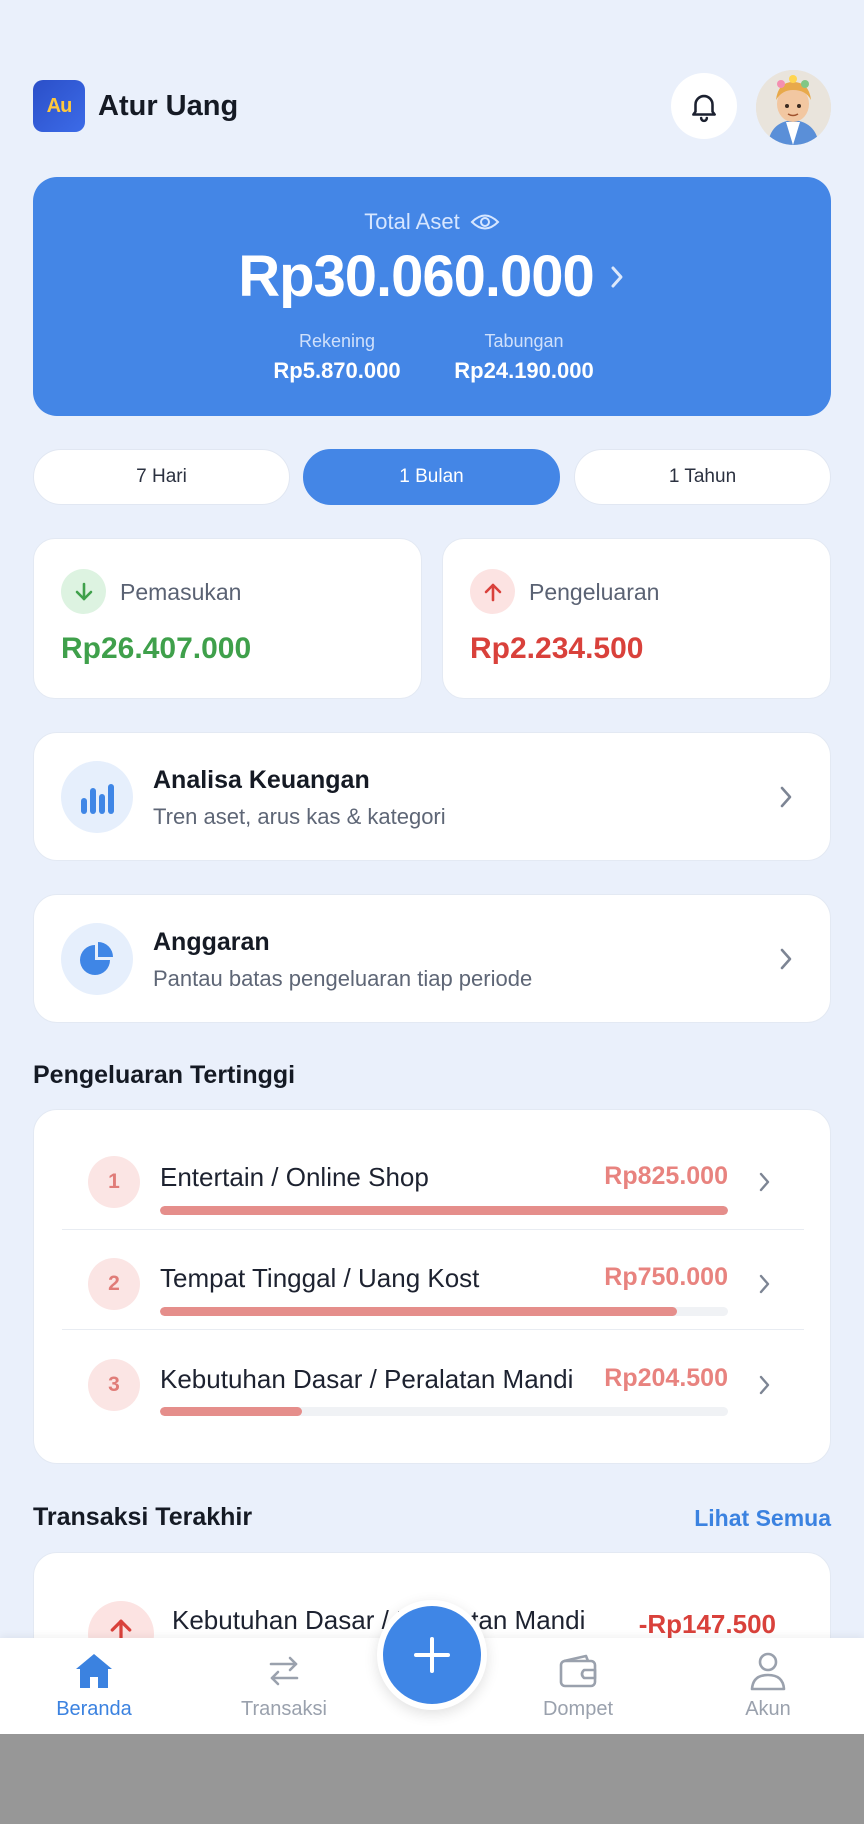 The image size is (864, 1824). I want to click on top-expense-amount: Rp204.500, so click(666, 1378).